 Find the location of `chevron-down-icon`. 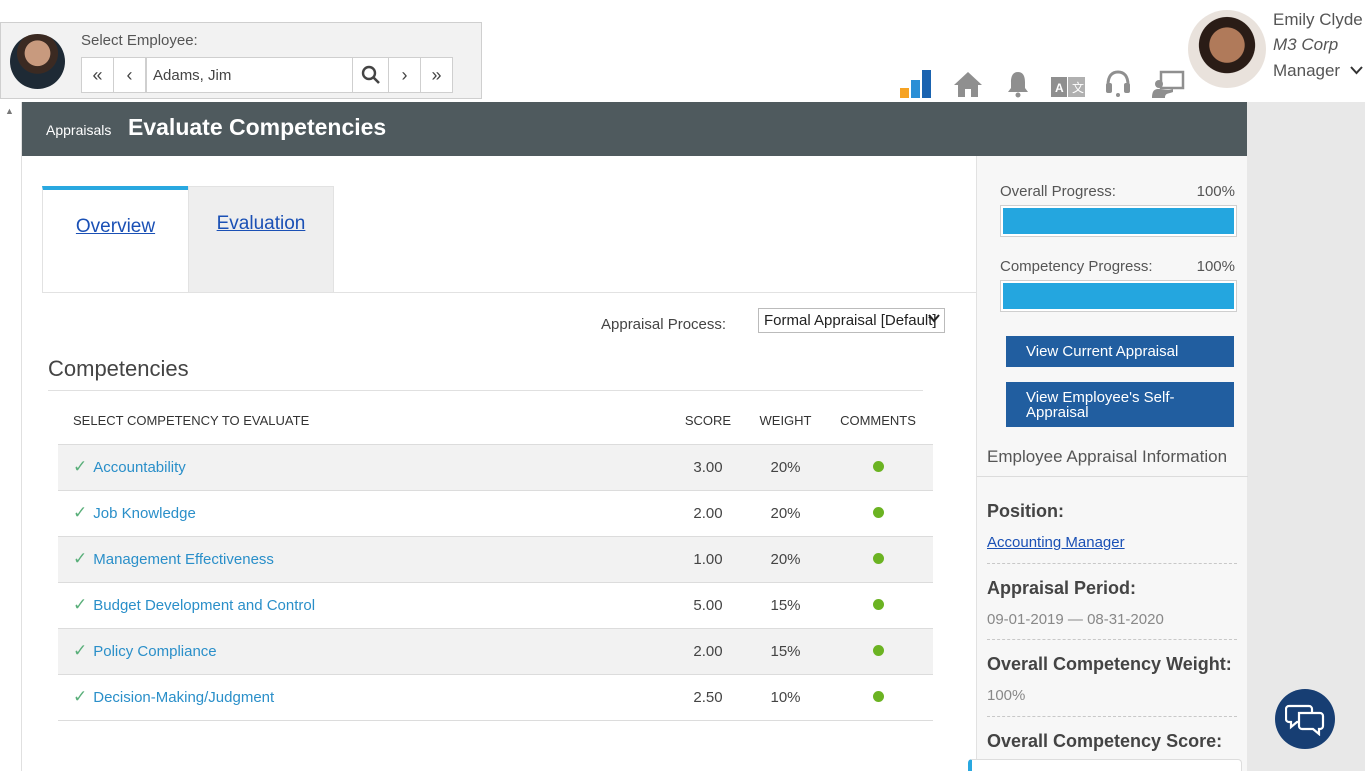

chevron-down-icon is located at coordinates (934, 318).